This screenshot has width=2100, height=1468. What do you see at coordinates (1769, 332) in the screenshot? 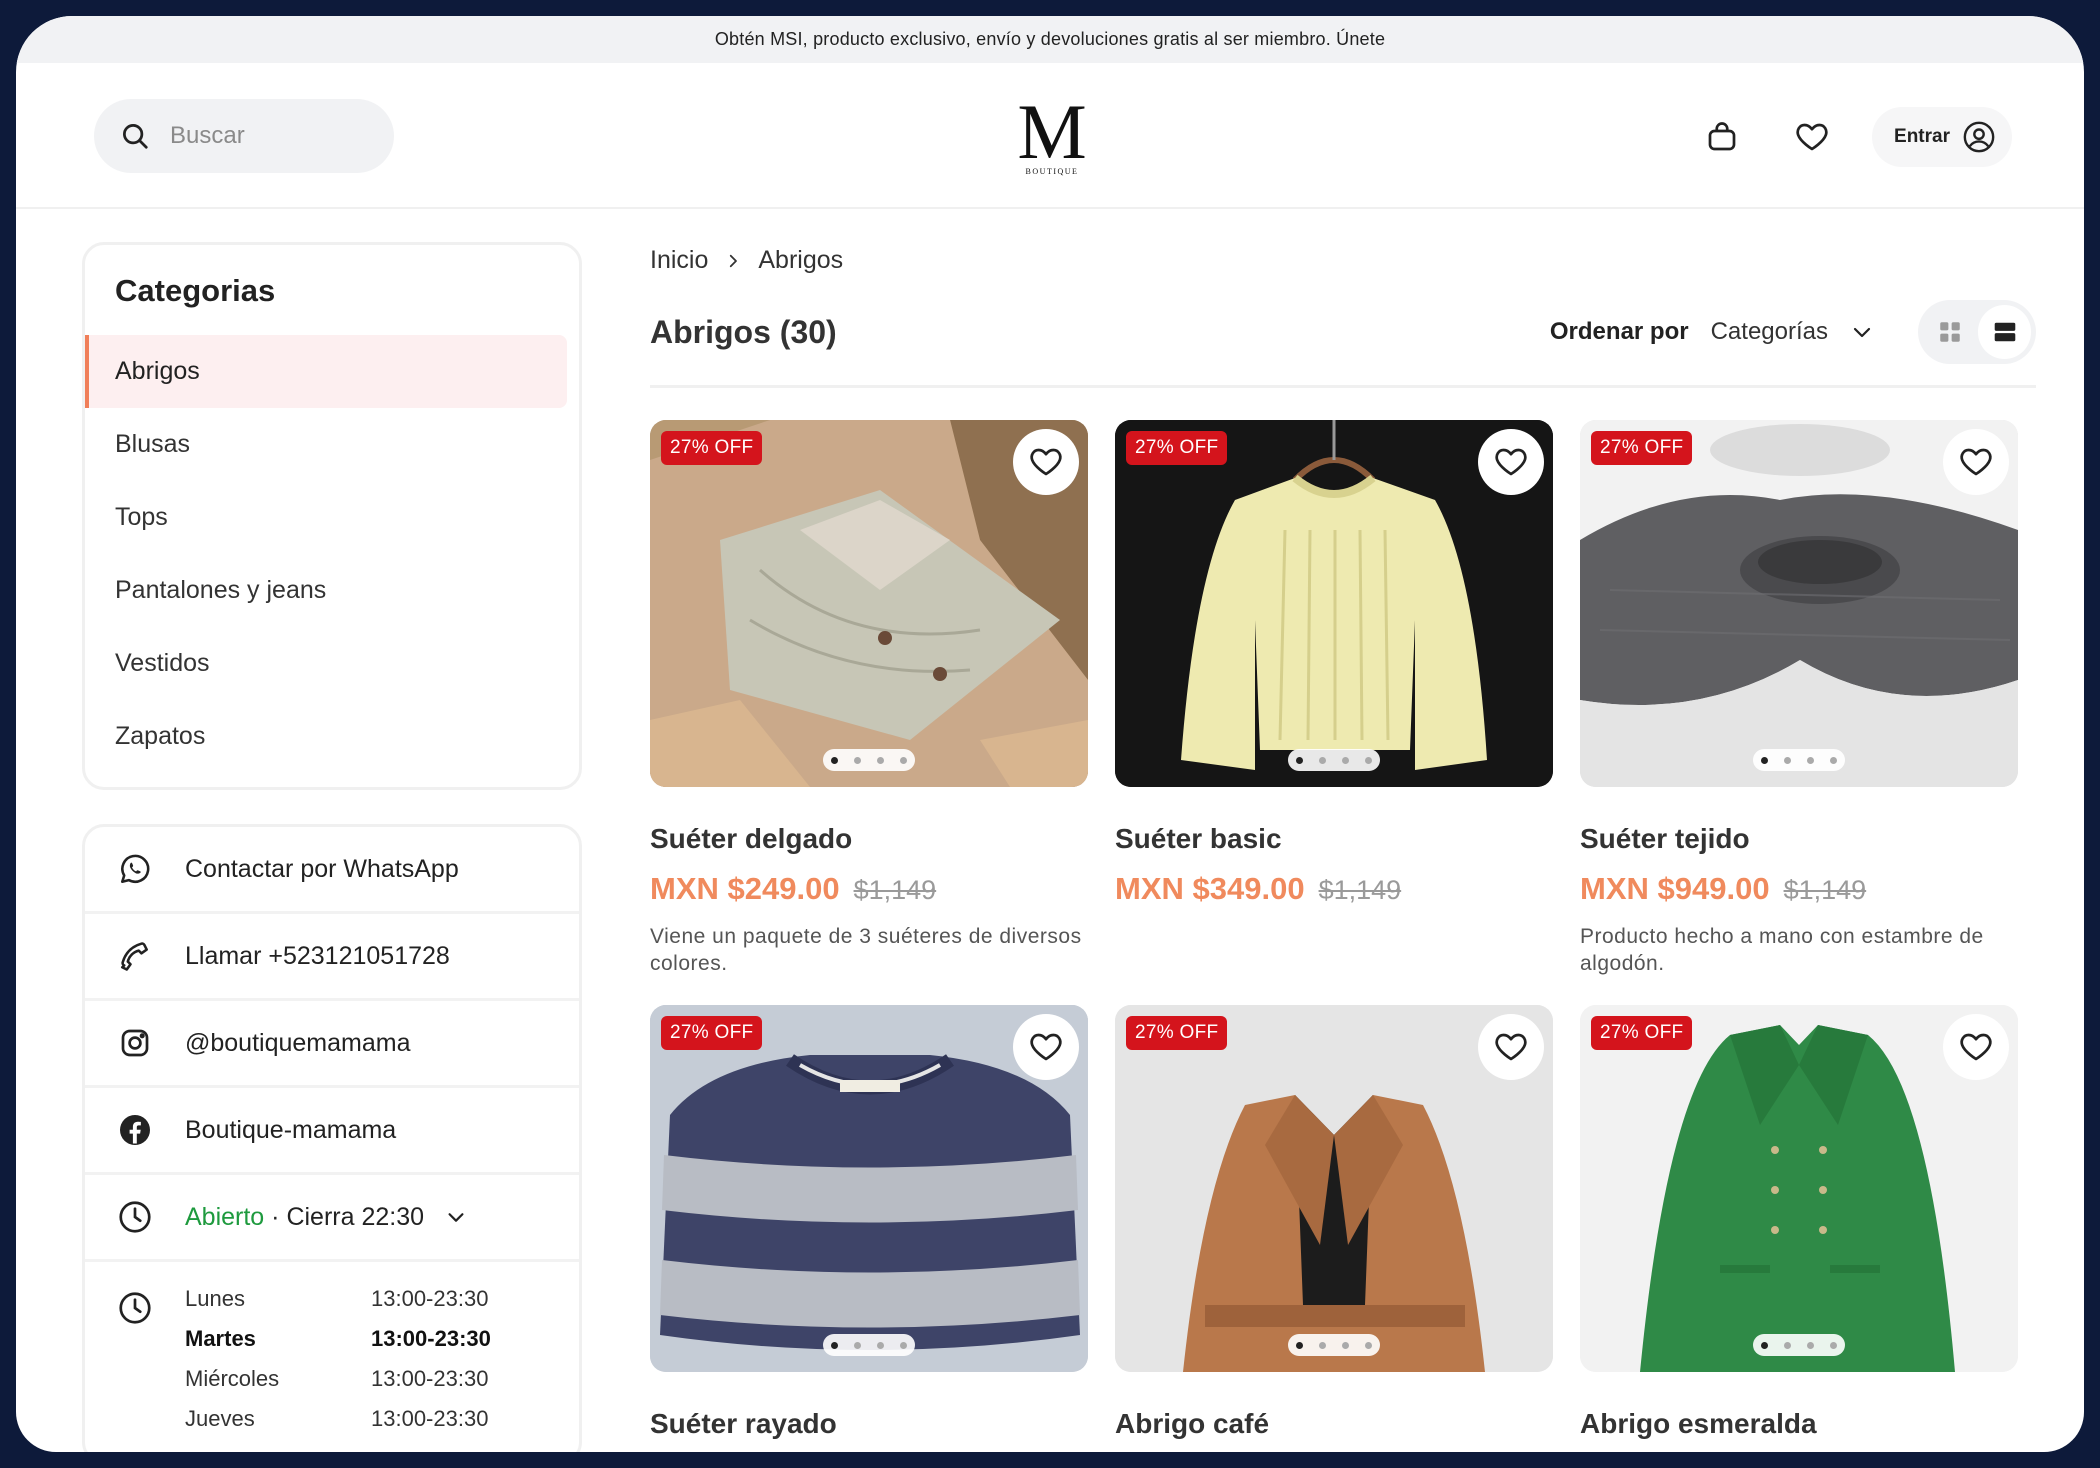
I see `sort-dropdown: Categorías` at bounding box center [1769, 332].